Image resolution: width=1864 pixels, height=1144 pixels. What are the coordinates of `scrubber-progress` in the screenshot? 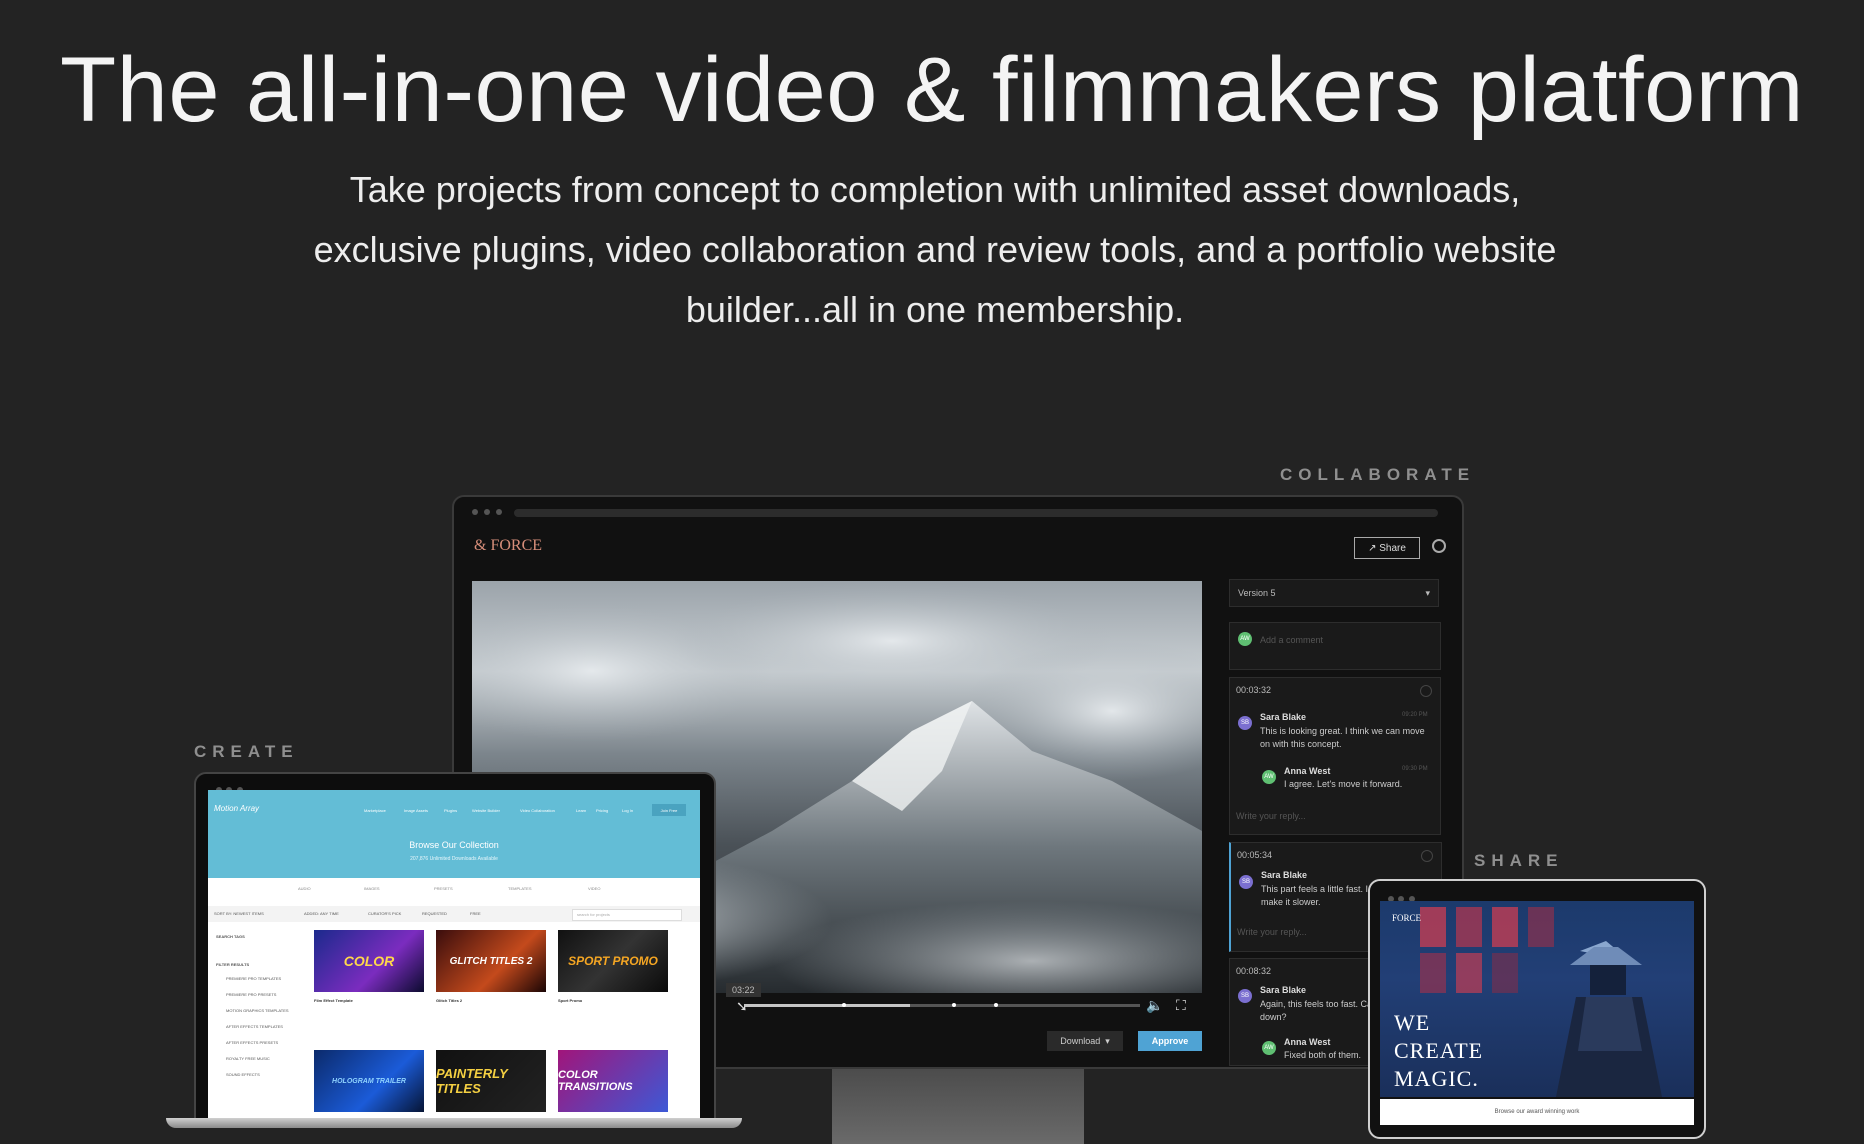 It's located at (827, 1005).